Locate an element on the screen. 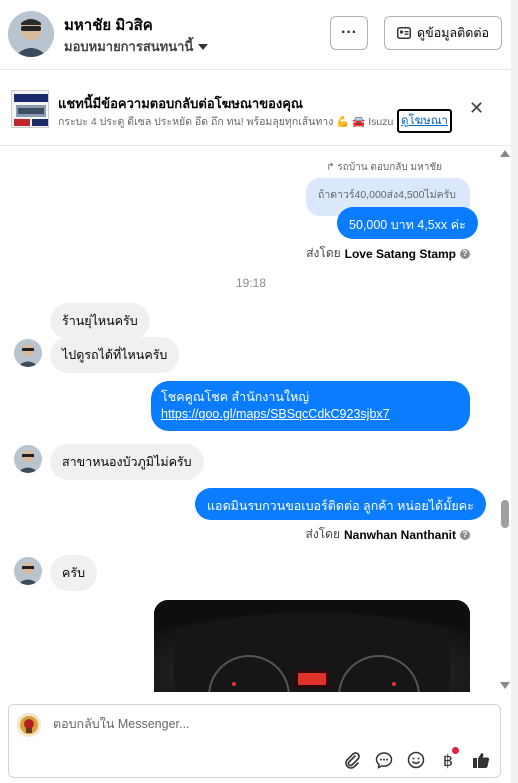  view-ad-link: ดูโฆษณา is located at coordinates (424, 121).